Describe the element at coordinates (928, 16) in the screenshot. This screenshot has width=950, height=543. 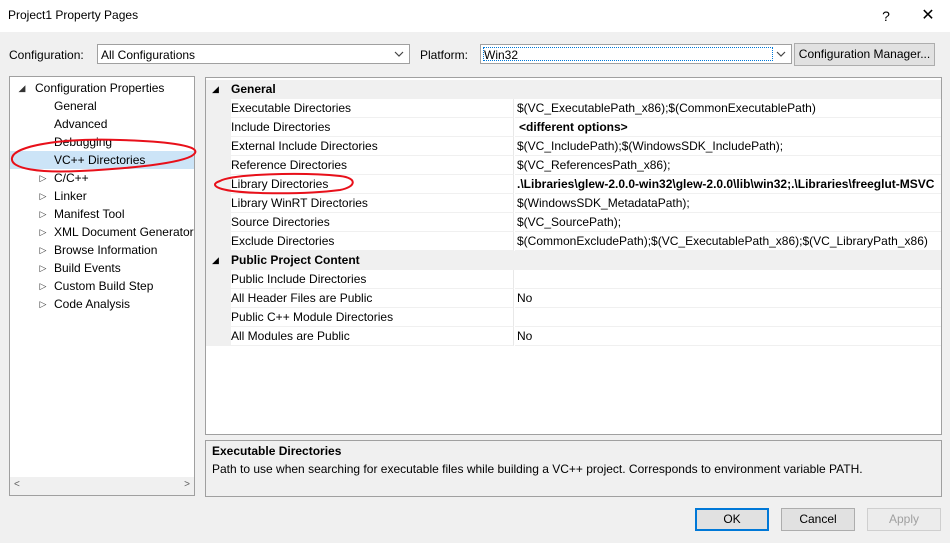
I see `close-button: ✕` at that location.